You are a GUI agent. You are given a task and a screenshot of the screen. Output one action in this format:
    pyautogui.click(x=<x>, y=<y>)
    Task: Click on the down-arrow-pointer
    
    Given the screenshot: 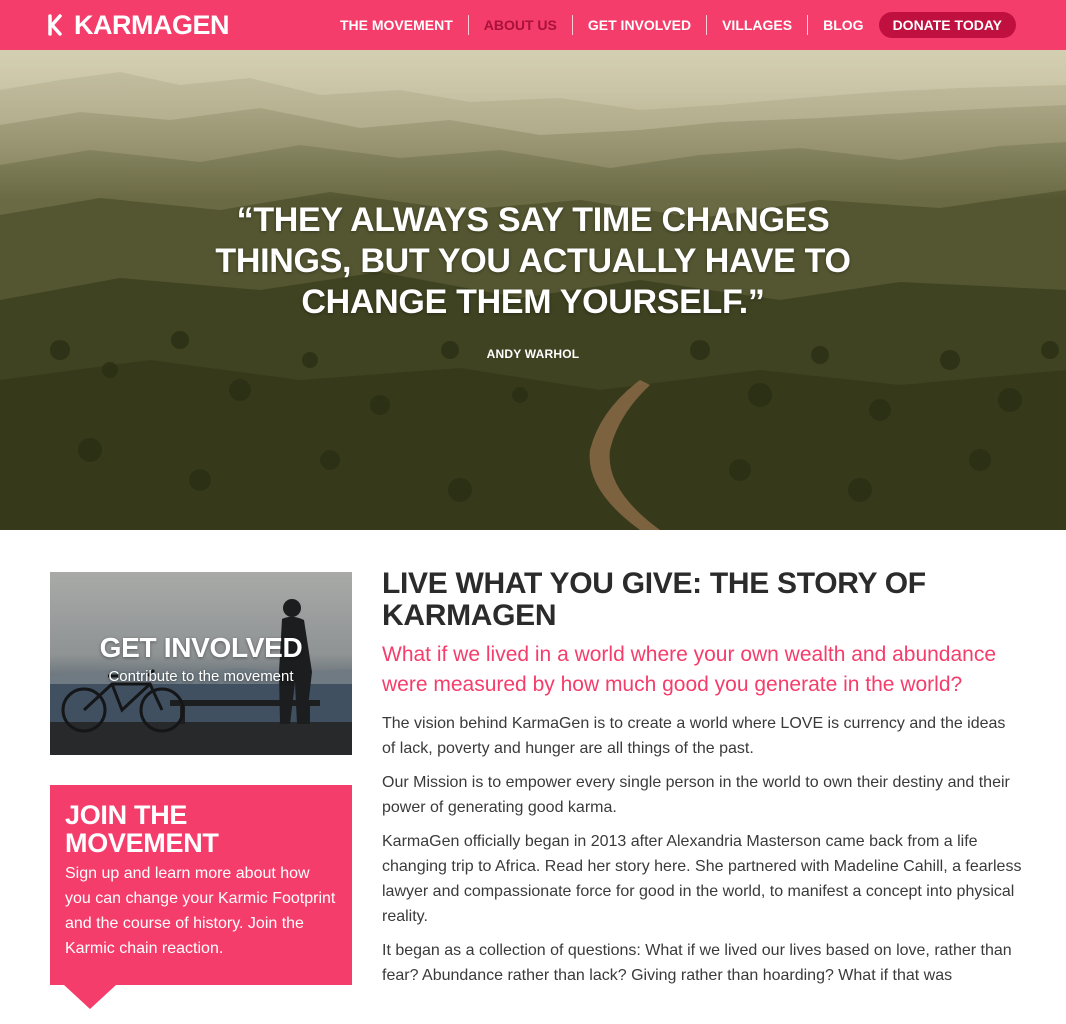 What is the action you would take?
    pyautogui.click(x=90, y=997)
    